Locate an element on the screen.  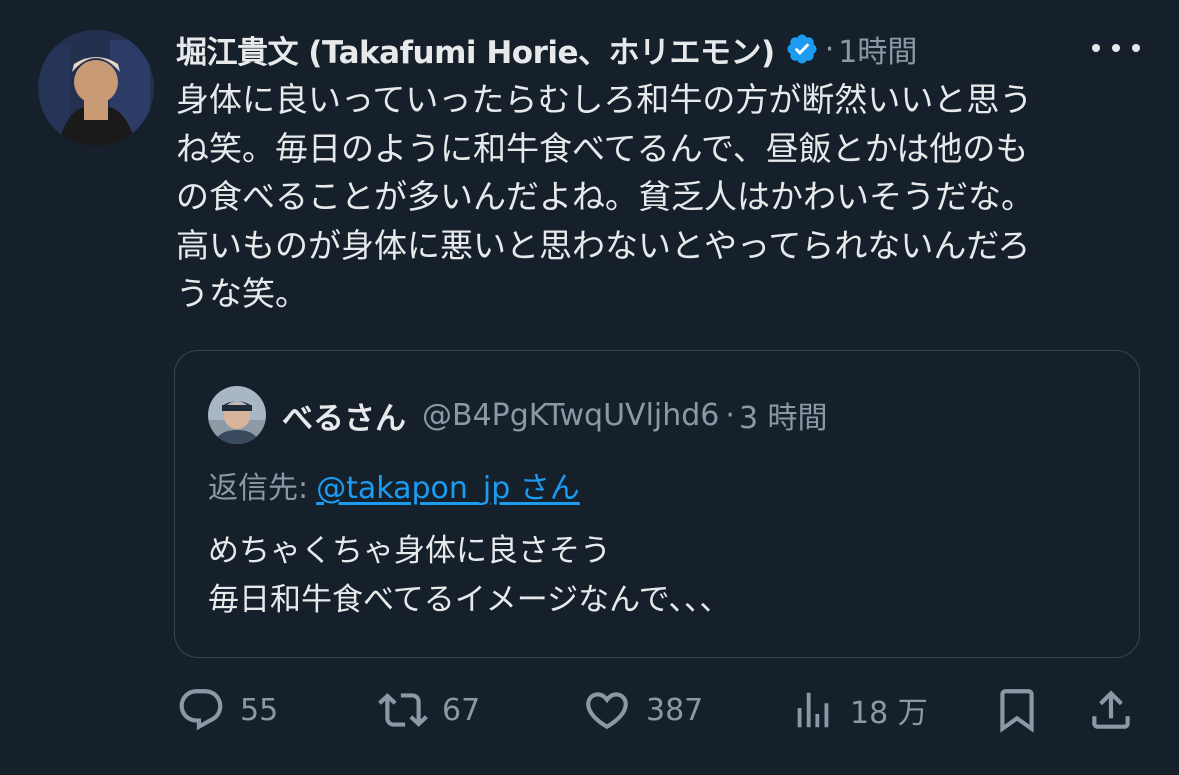
author-name: 堀江貴文 (Takafumi Horie、ホリエモン) is located at coordinates (475, 49).